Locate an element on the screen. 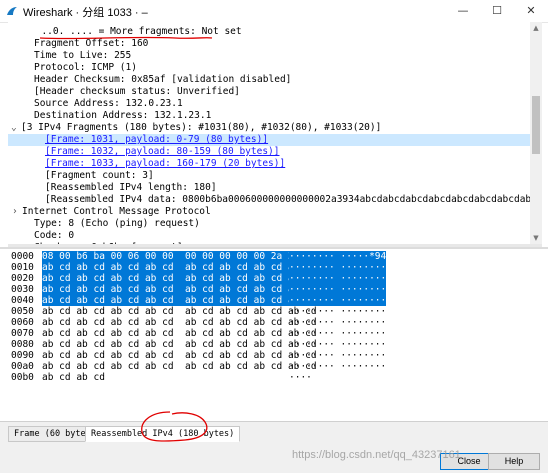 This screenshot has height=473, width=548. ascii-bytes: ···· is located at coordinates (300, 377).